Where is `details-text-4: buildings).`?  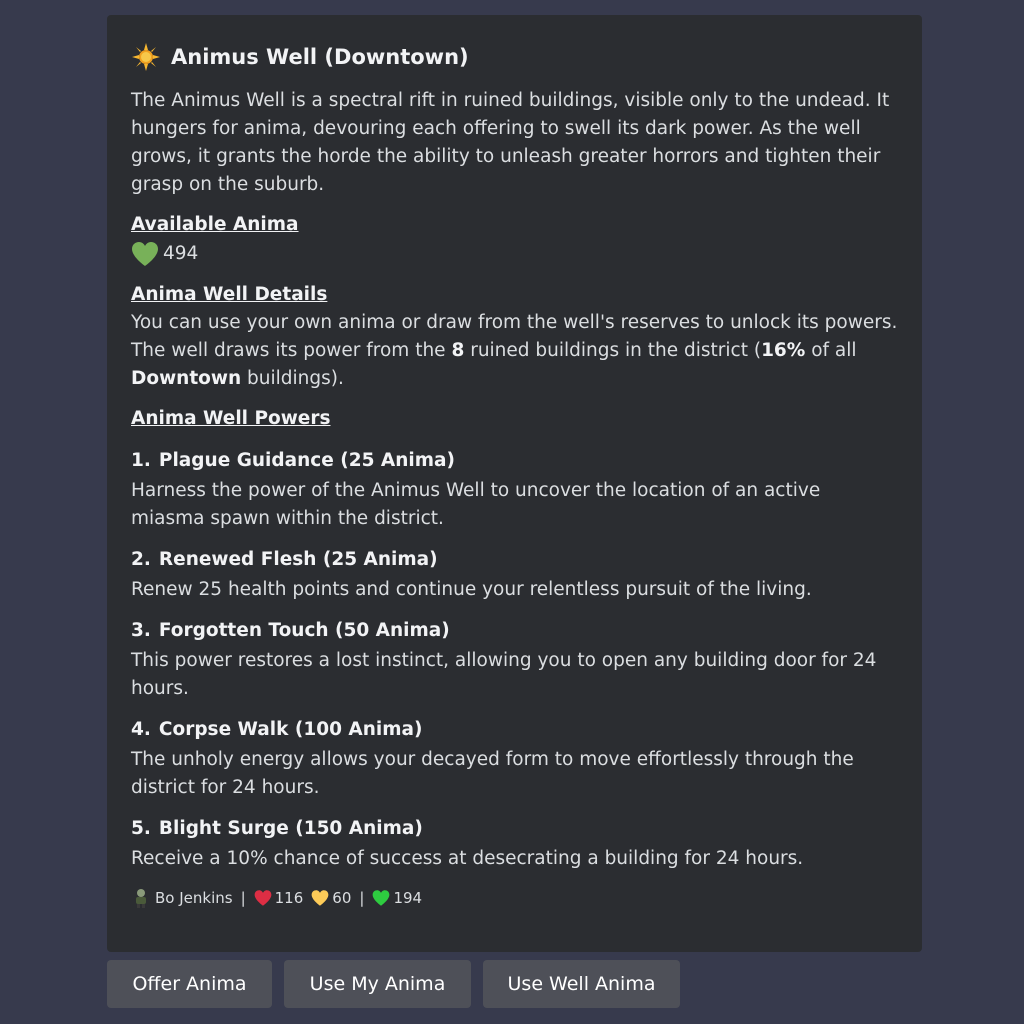 details-text-4: buildings). is located at coordinates (292, 378).